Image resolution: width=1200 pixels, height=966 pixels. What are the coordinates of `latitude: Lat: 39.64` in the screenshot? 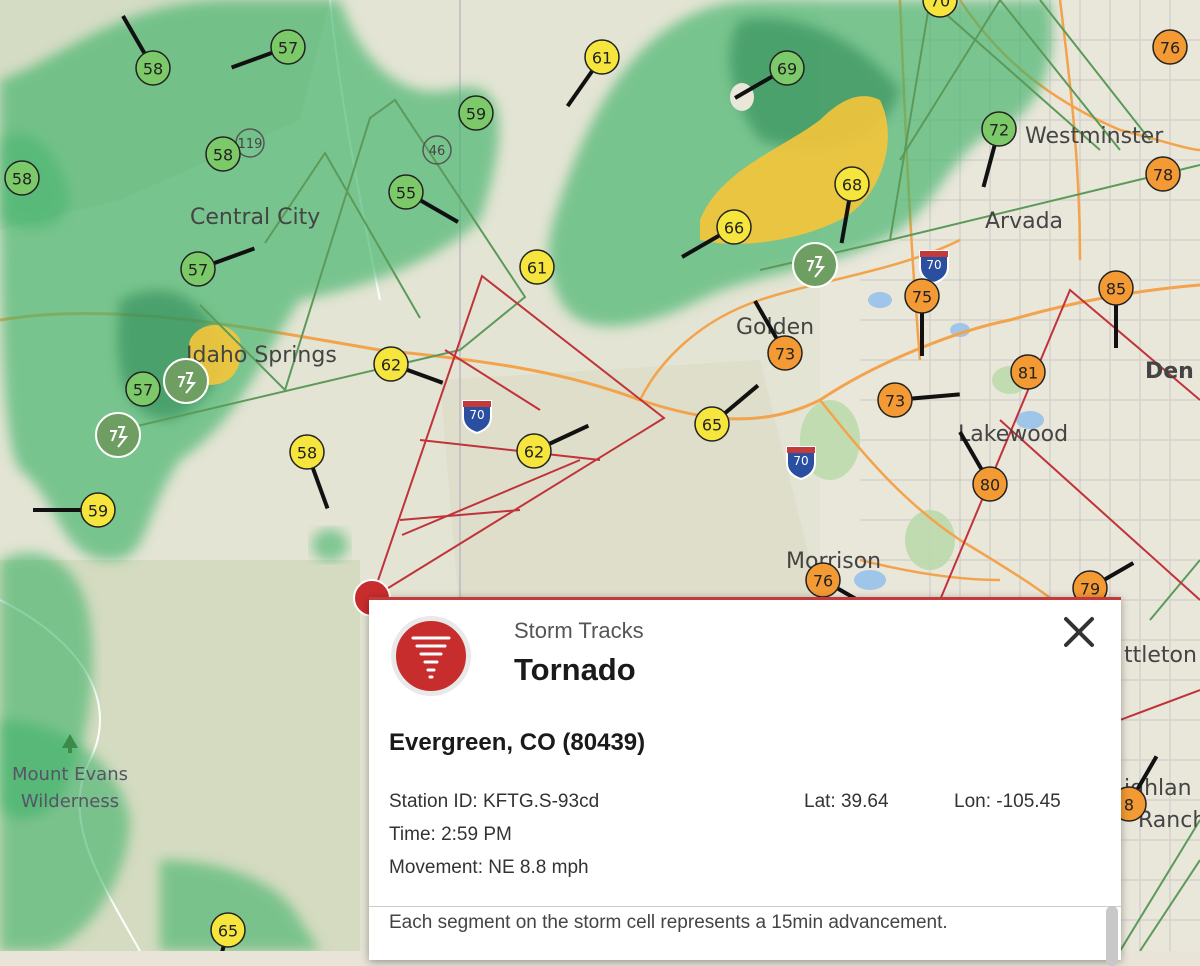 It's located at (846, 801).